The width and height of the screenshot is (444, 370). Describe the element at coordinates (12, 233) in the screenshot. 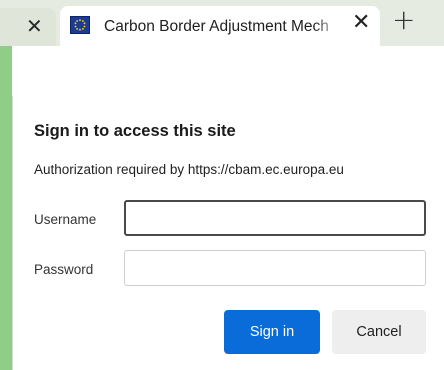

I see `divider` at that location.